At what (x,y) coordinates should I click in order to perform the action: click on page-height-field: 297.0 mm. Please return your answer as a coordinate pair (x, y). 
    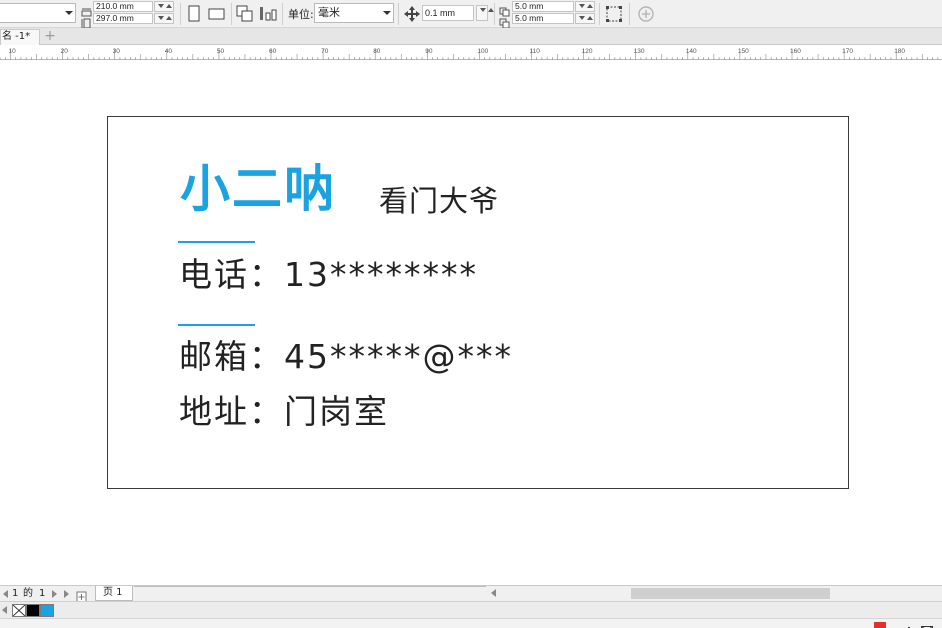
    Looking at the image, I should click on (123, 18).